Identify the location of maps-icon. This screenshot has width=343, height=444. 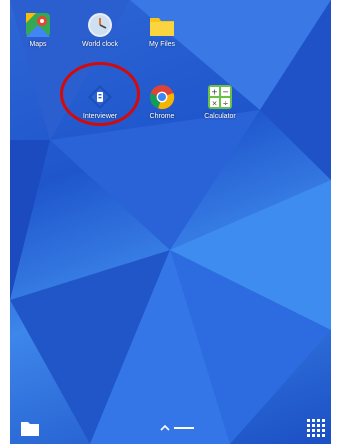
(38, 25).